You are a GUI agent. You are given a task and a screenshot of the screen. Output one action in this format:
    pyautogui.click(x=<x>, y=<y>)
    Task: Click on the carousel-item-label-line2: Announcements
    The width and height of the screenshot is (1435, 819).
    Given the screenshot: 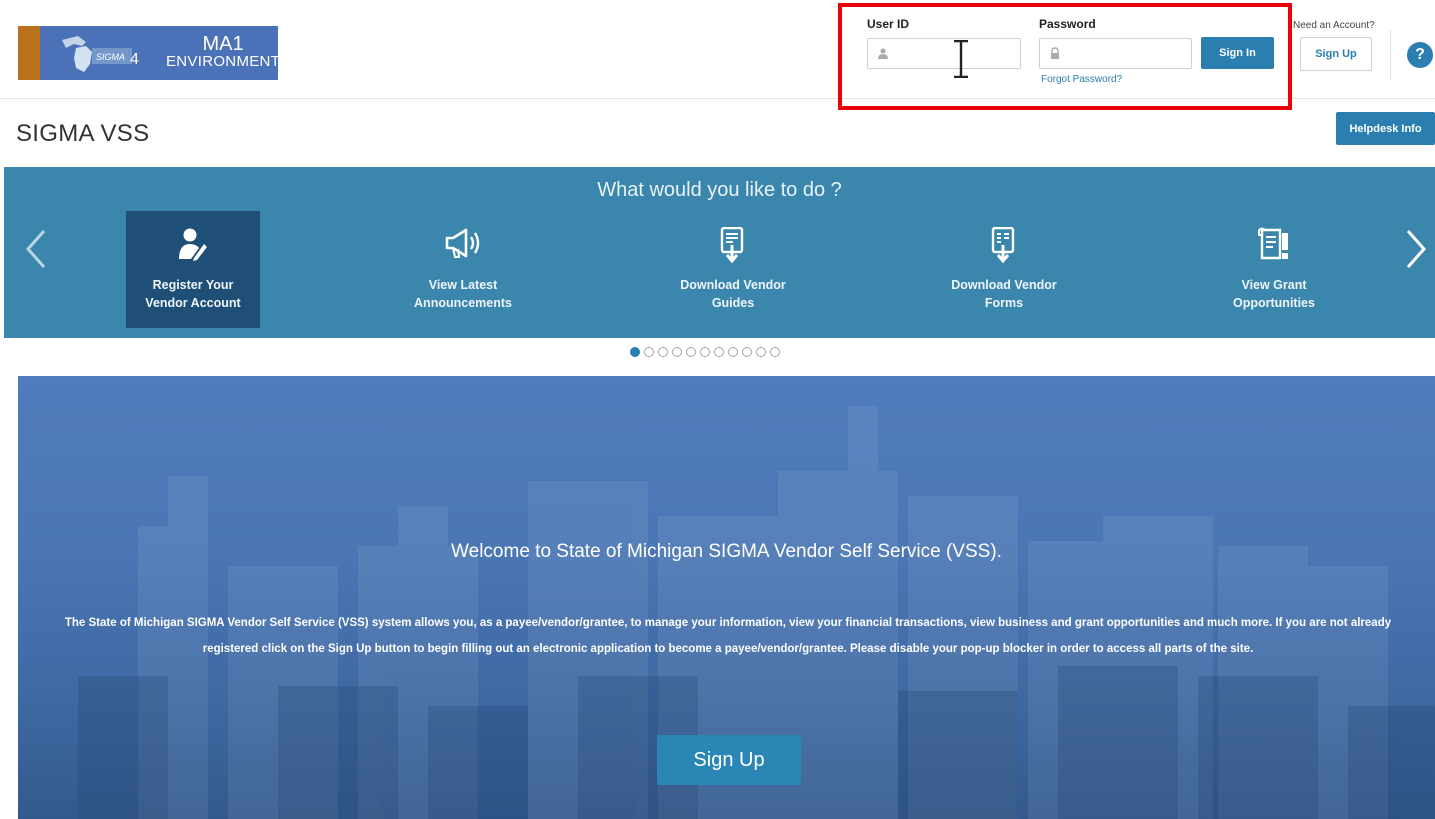 What is the action you would take?
    pyautogui.click(x=463, y=303)
    